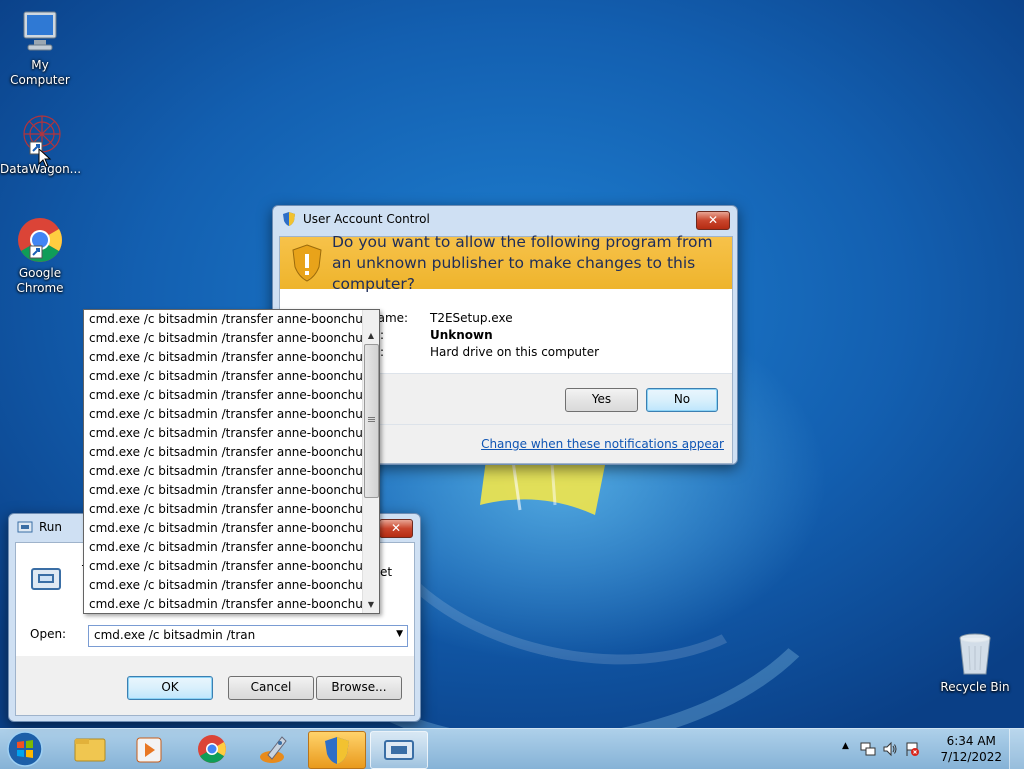 This screenshot has width=1024, height=771. What do you see at coordinates (40, 32) in the screenshot?
I see `computer-icon` at bounding box center [40, 32].